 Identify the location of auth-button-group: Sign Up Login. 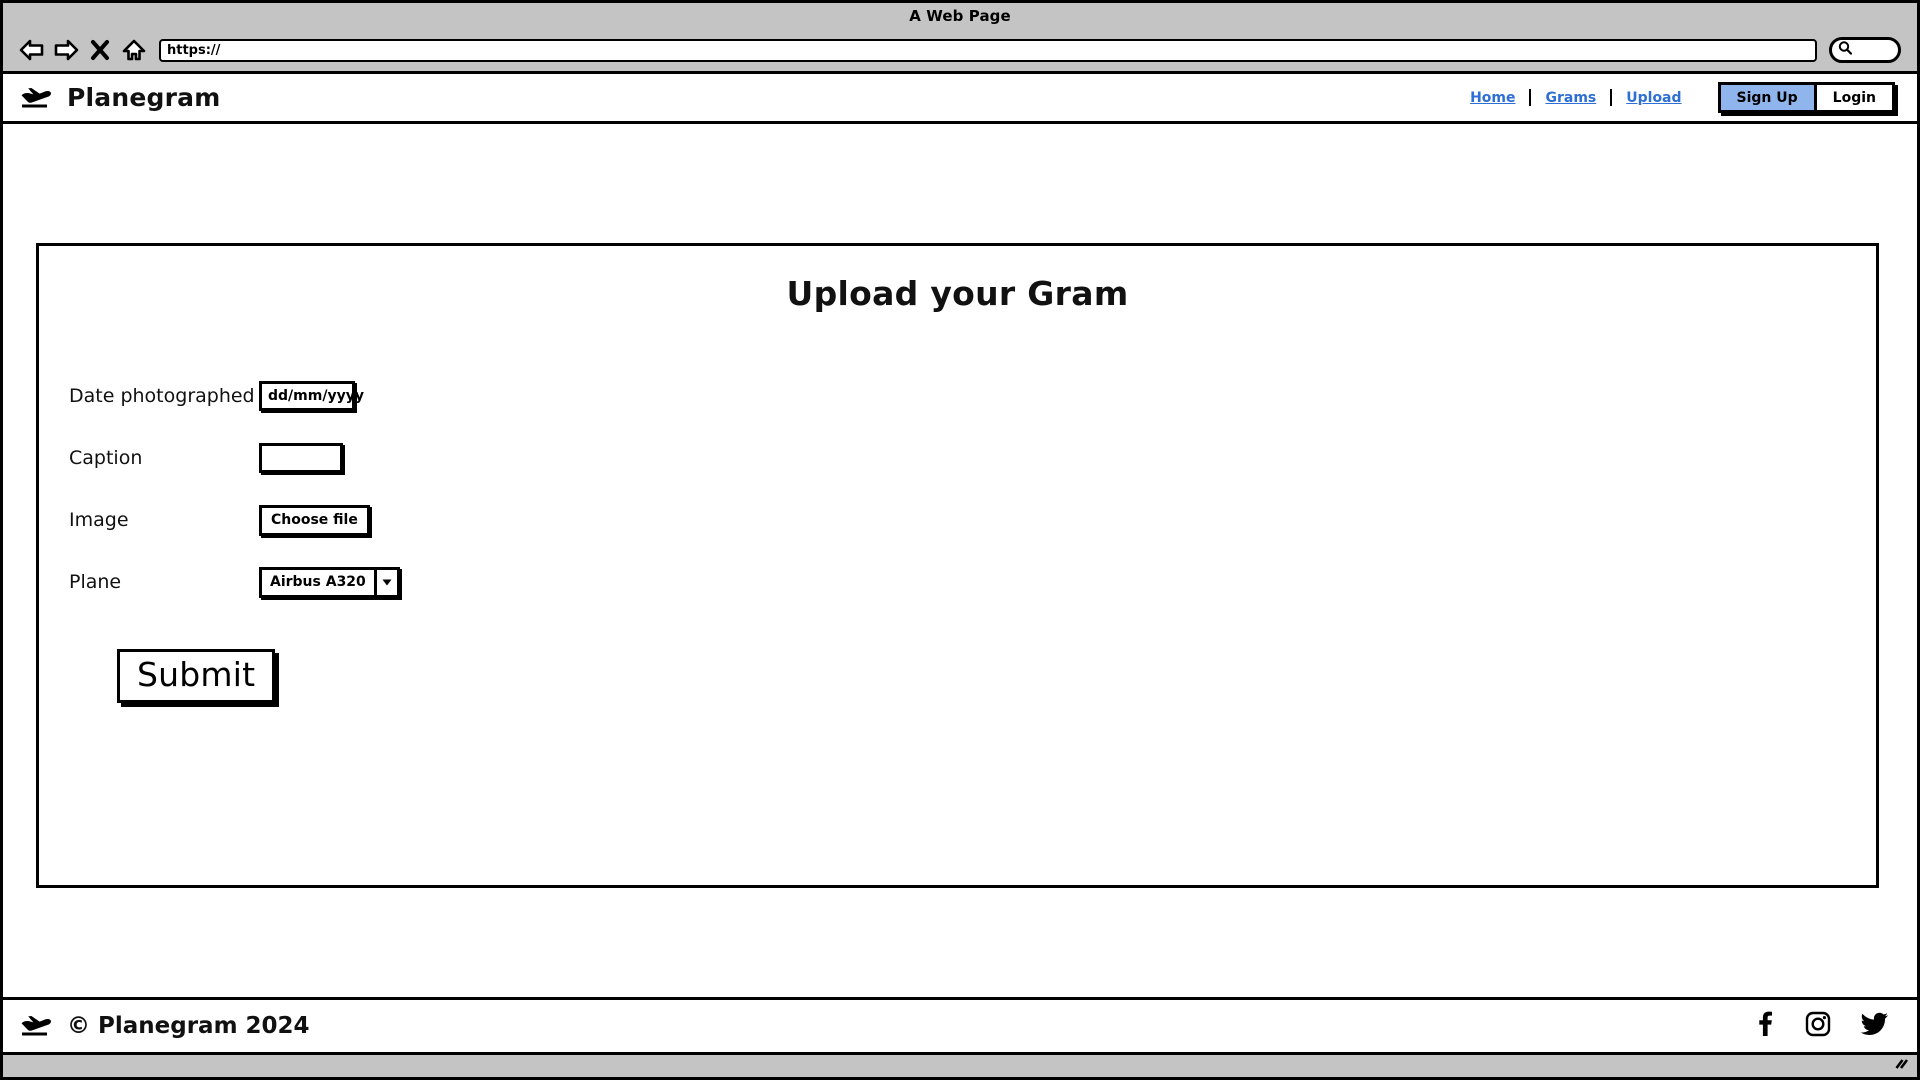
(1806, 97).